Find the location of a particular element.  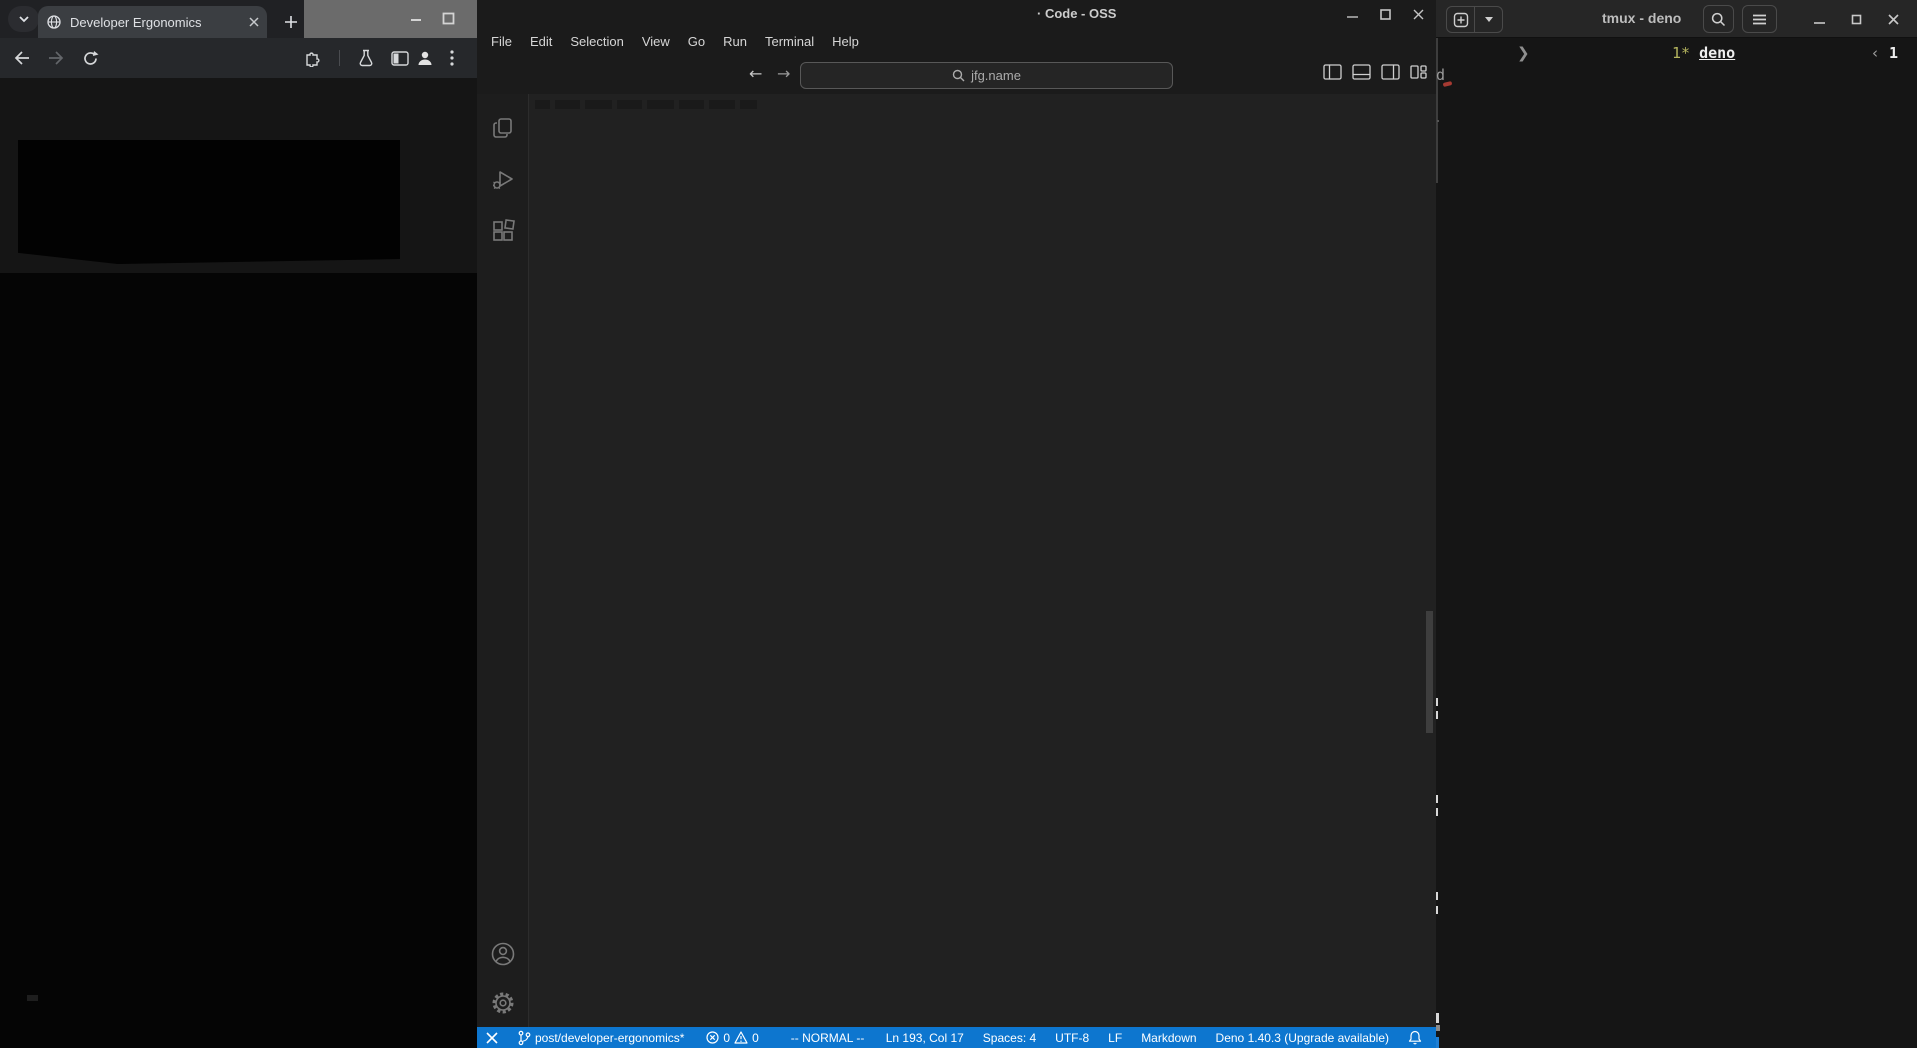

chevron-down-icon is located at coordinates (23, 19).